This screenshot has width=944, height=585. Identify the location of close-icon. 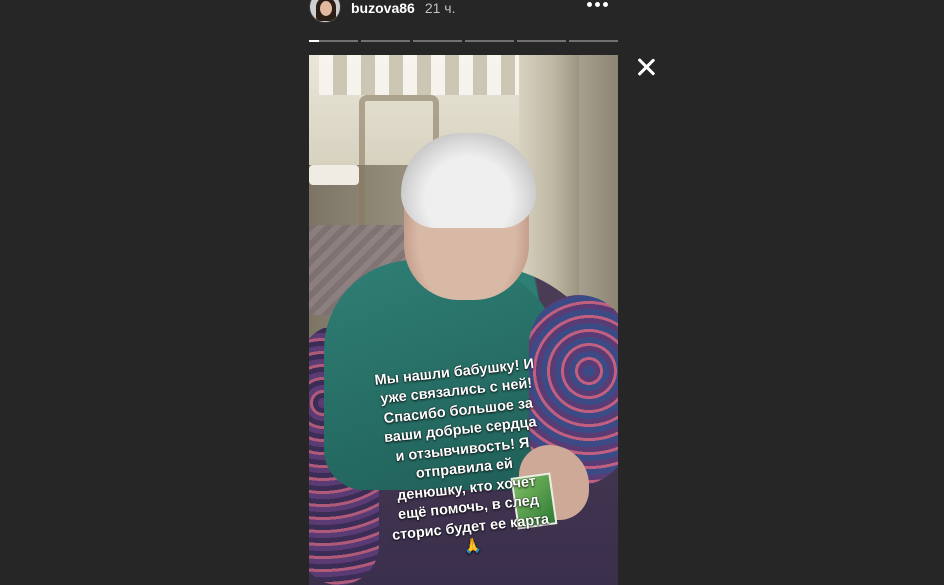
(646, 67).